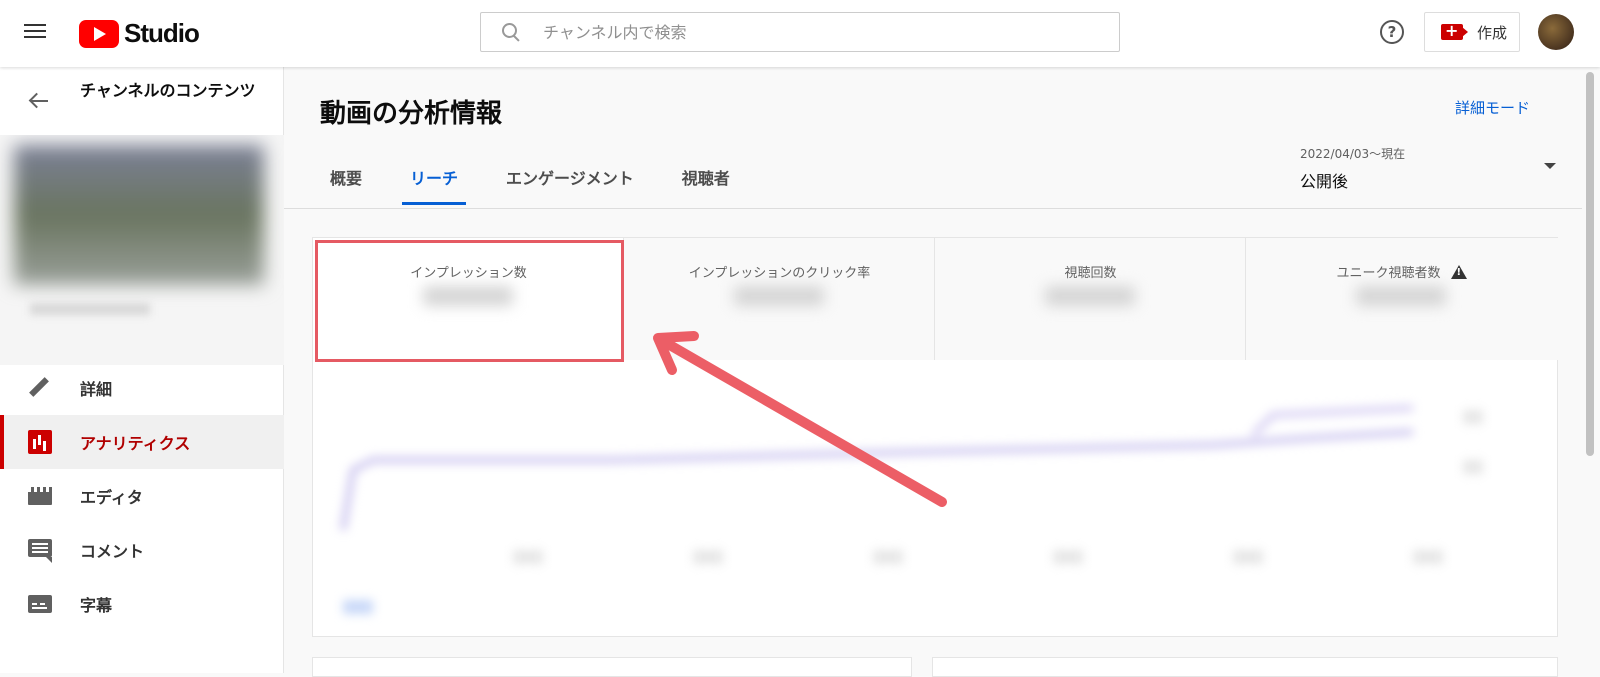 This screenshot has height=677, width=1600. Describe the element at coordinates (40, 34) in the screenshot. I see `hamburger-menu-icon` at that location.